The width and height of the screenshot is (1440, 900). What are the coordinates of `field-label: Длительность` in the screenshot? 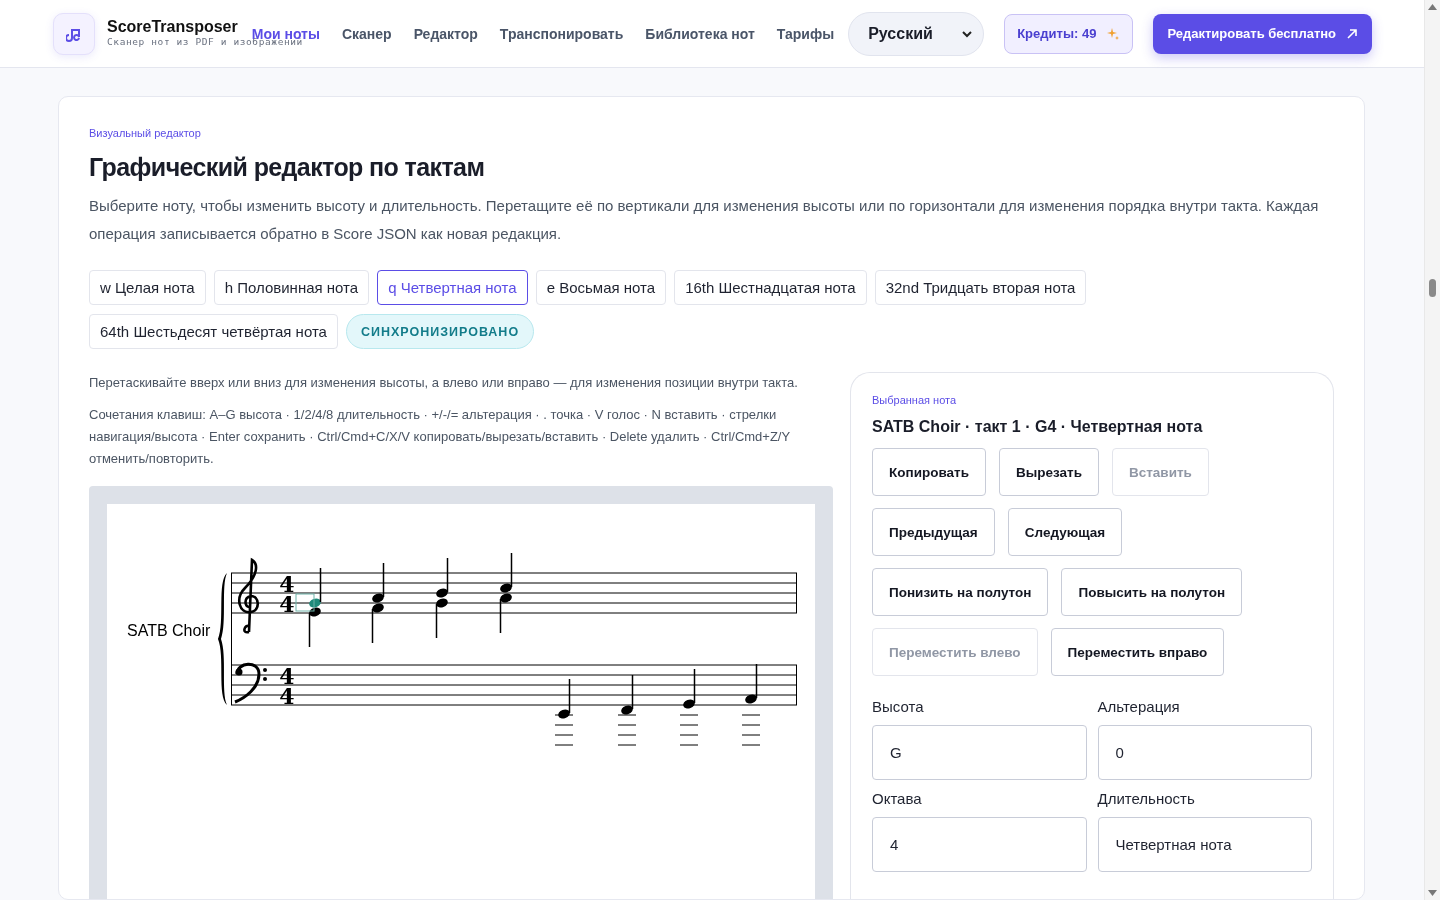 It's located at (1146, 798).